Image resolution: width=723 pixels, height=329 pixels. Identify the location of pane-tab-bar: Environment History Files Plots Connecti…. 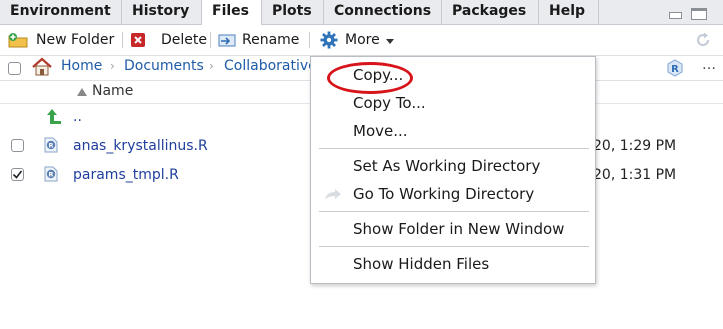
(361, 12).